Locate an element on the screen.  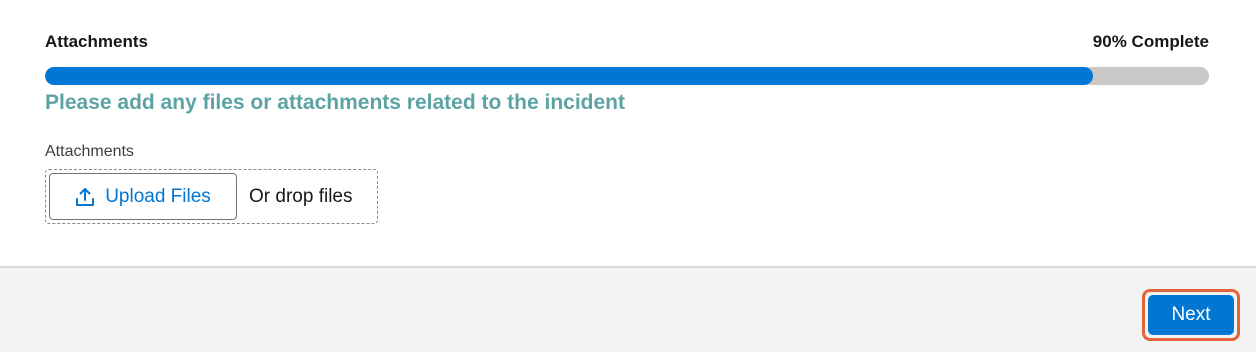
progress-status: 90% Complete is located at coordinates (1150, 41).